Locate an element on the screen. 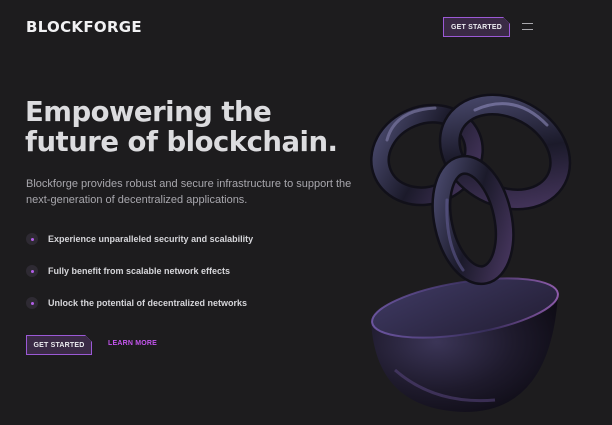 The height and width of the screenshot is (425, 612). brand-logo: BLOCKFORGE is located at coordinates (84, 27).